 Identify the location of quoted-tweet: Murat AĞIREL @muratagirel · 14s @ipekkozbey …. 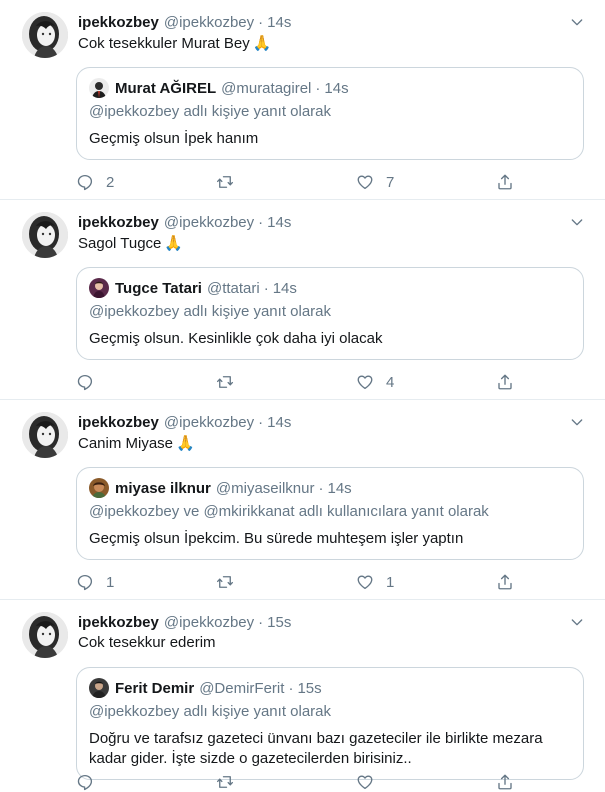
(330, 113).